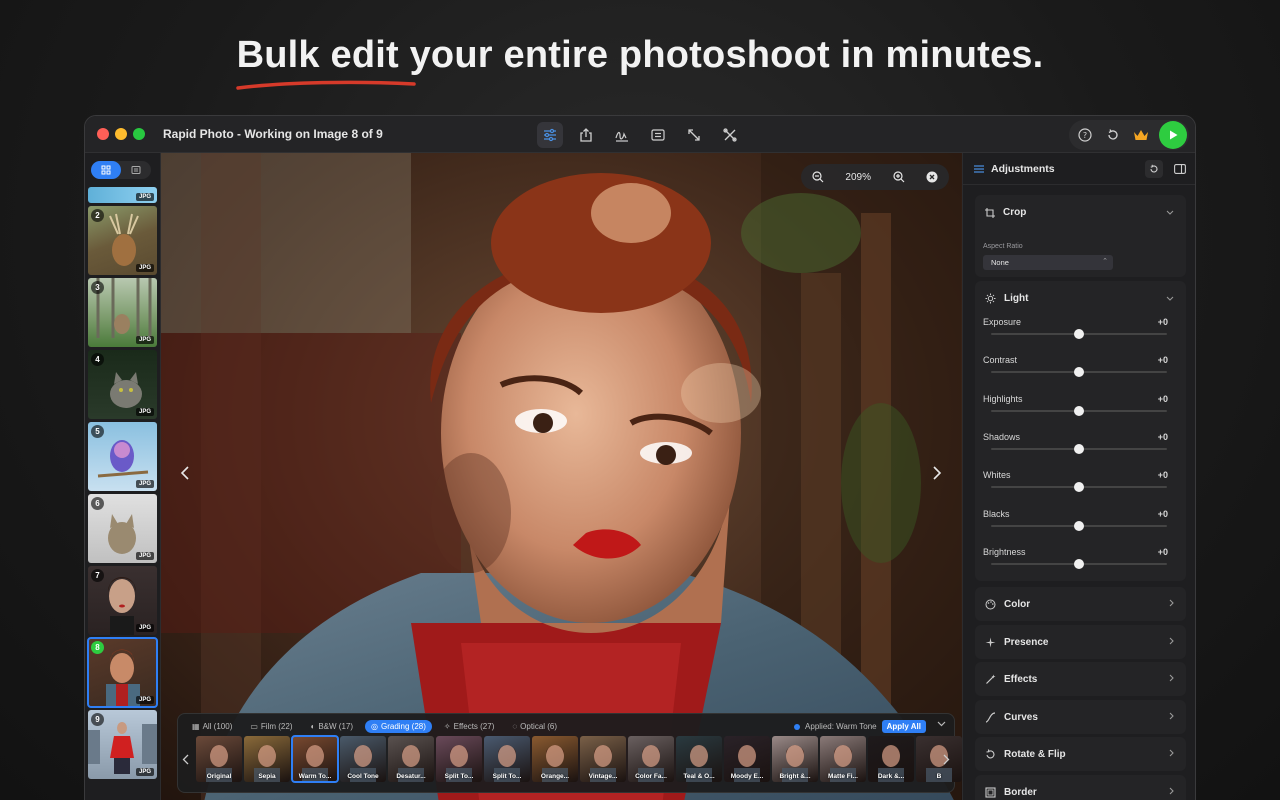 This screenshot has width=1280, height=800. Describe the element at coordinates (1113, 135) in the screenshot. I see `reset-button` at that location.